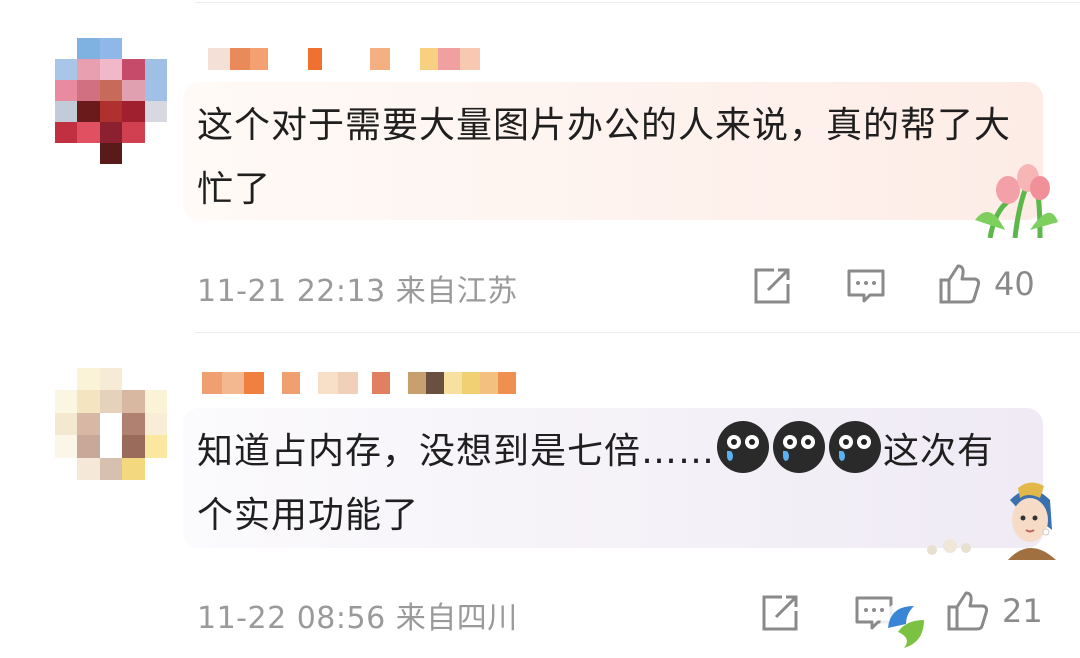 The image size is (1080, 658). What do you see at coordinates (637, 2) in the screenshot?
I see `top-divider` at bounding box center [637, 2].